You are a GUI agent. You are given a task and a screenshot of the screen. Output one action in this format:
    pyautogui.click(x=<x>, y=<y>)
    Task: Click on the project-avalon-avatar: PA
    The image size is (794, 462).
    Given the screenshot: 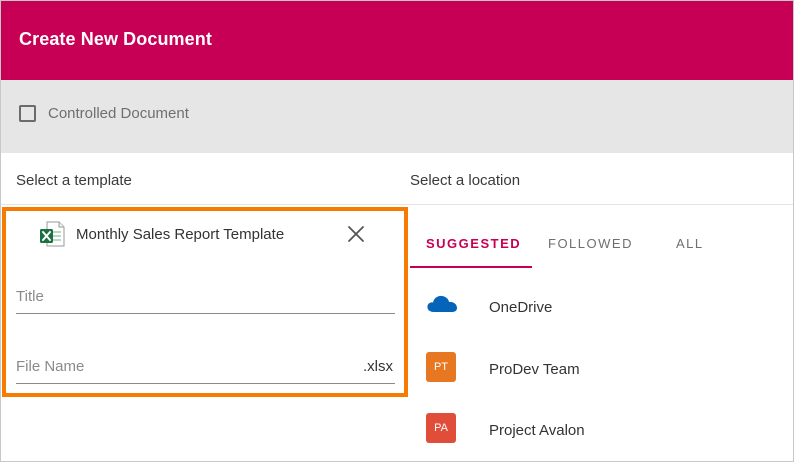 What is the action you would take?
    pyautogui.click(x=441, y=428)
    